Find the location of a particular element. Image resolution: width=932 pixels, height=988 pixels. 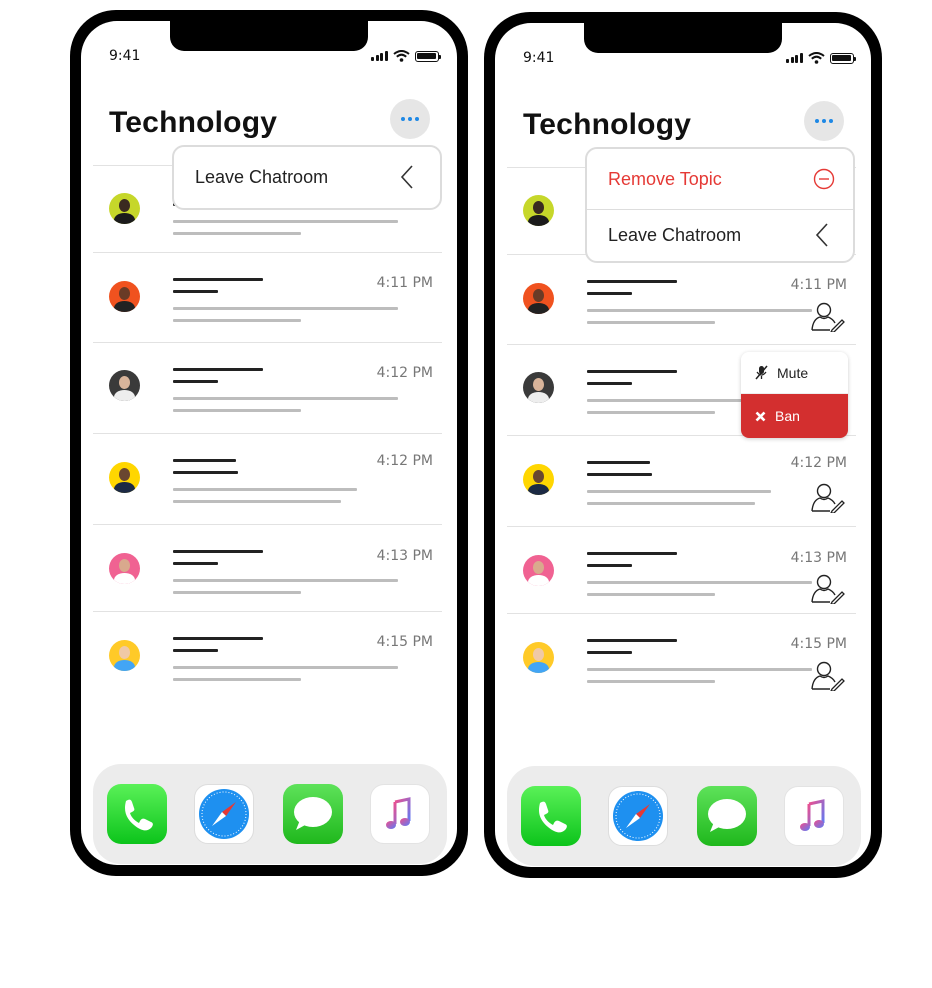

status-icons is located at coordinates (406, 56).